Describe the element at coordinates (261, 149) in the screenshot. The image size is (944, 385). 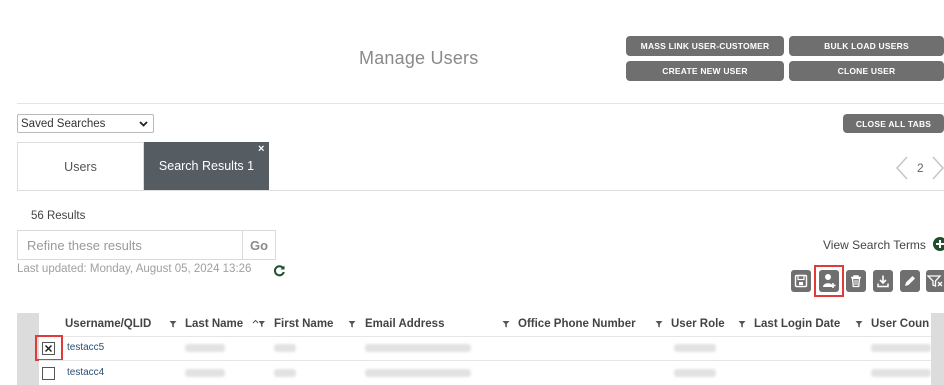
I see `close-tab-icon: ×` at that location.